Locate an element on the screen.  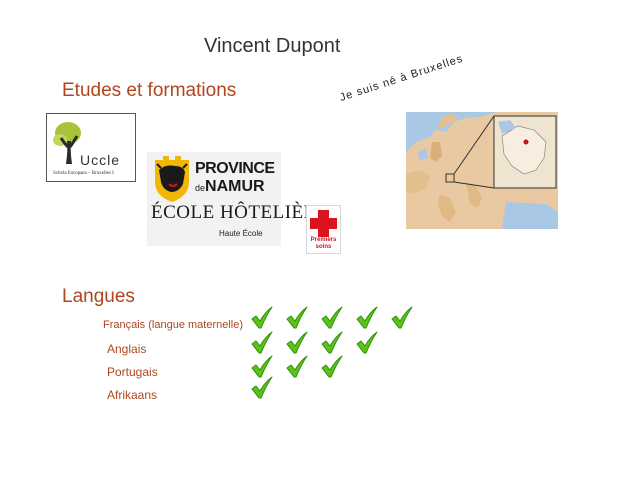
red-cross-icon is located at coordinates (323, 223).